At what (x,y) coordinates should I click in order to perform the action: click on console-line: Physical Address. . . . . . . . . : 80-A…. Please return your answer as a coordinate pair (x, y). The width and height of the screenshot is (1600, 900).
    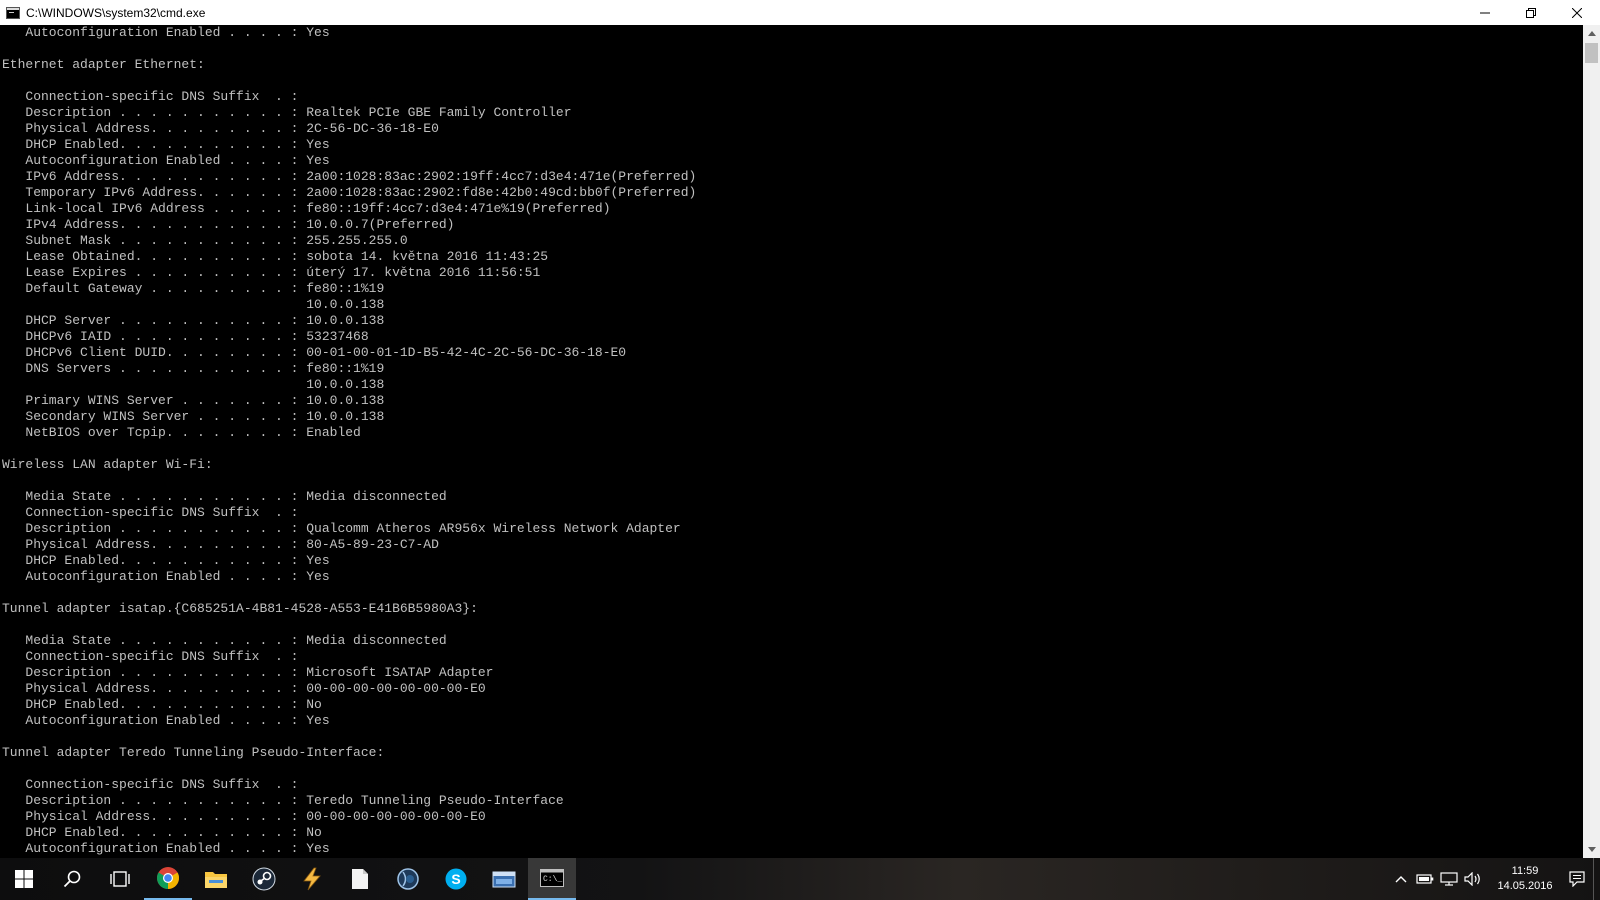
    Looking at the image, I should click on (220, 544).